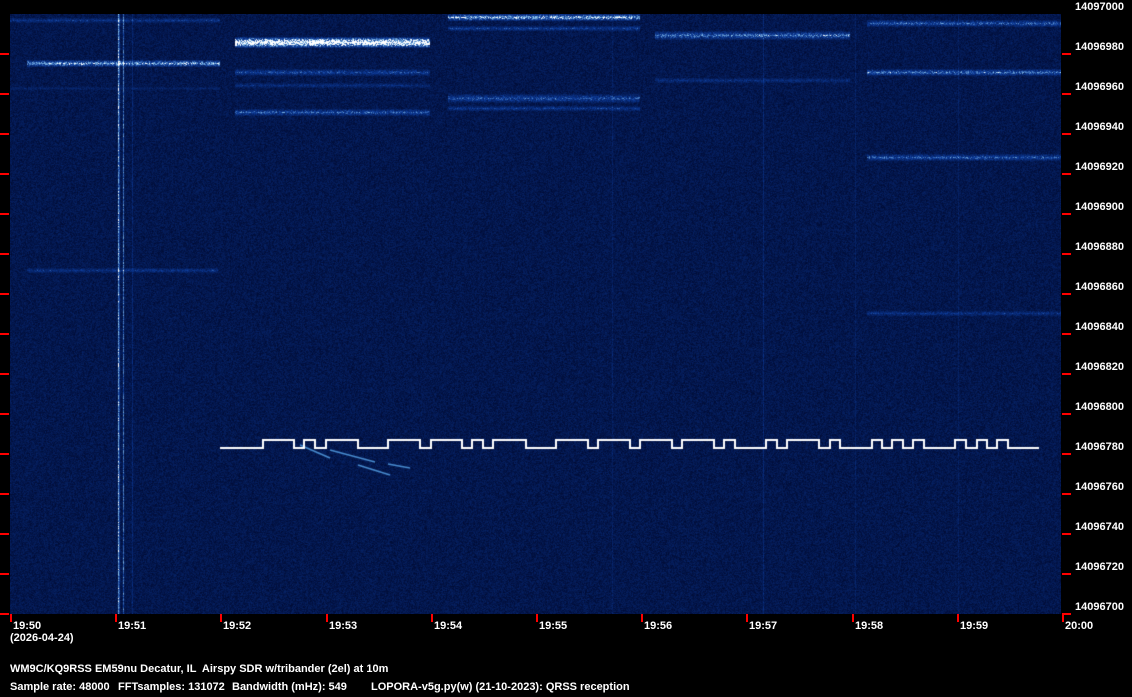 The image size is (1132, 697). What do you see at coordinates (1099, 487) in the screenshot?
I see `frequency-label: 14096760` at bounding box center [1099, 487].